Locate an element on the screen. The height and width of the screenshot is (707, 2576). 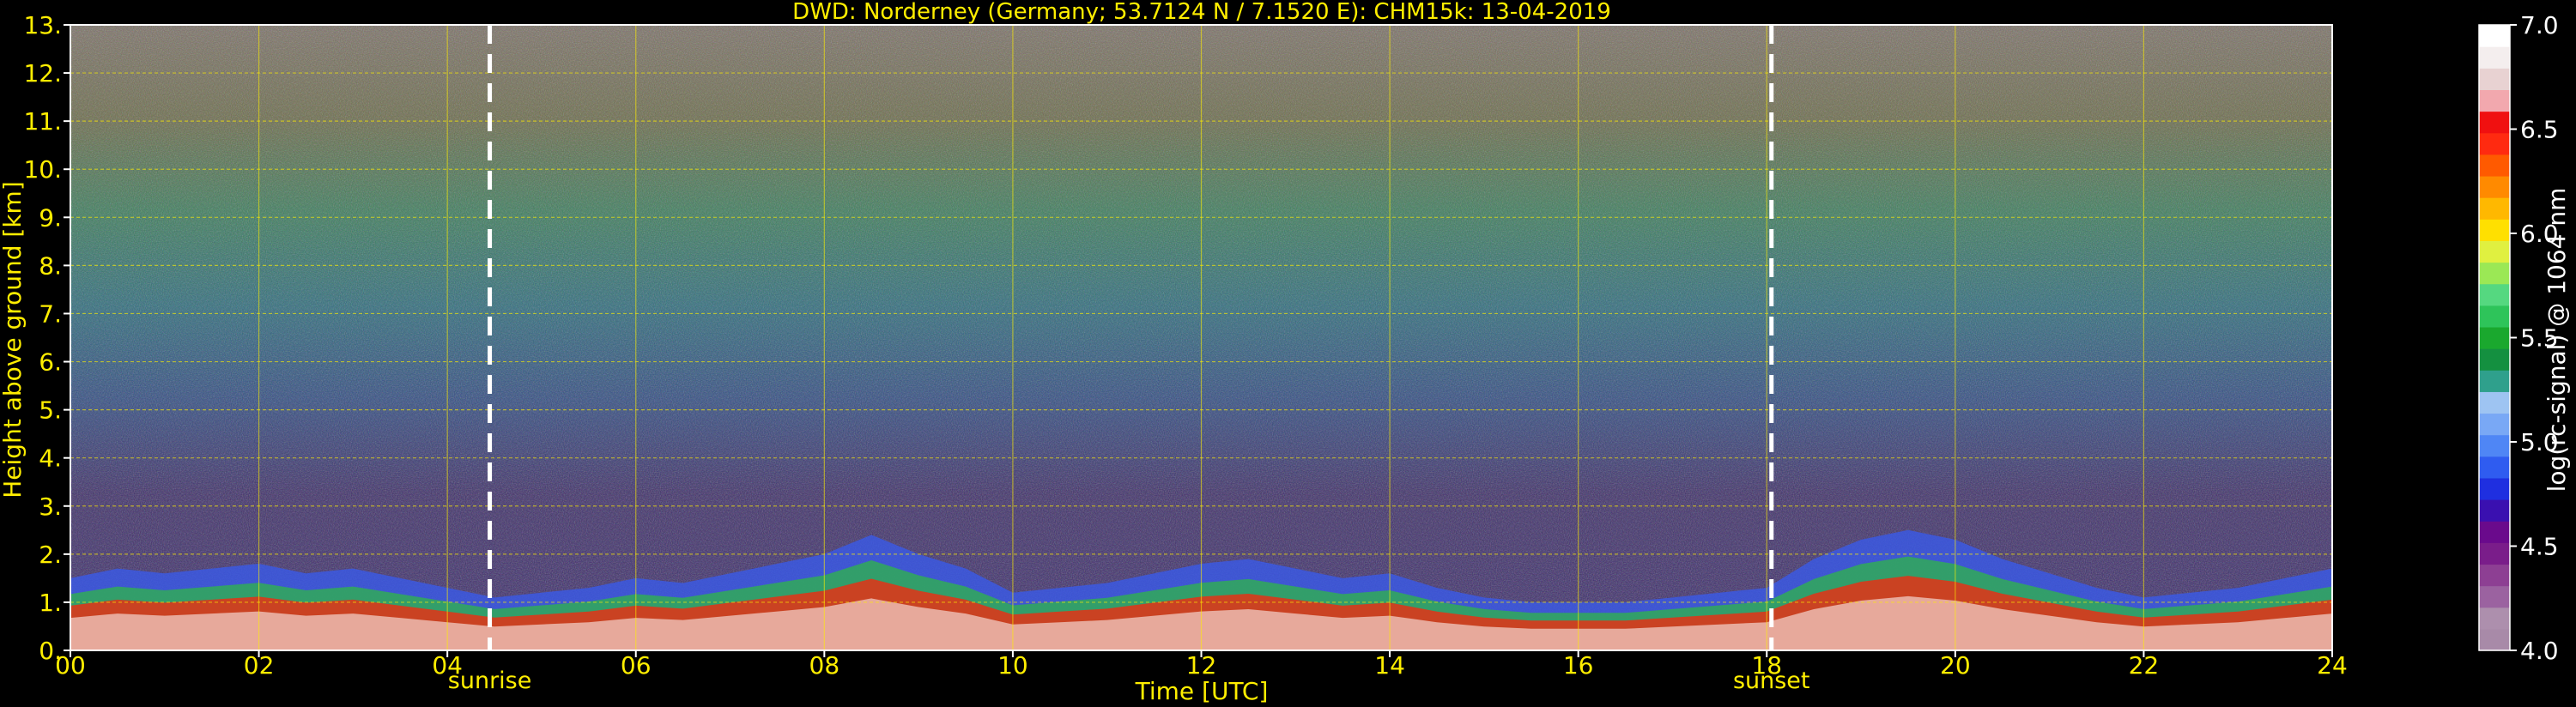
y-tick-label: 10. is located at coordinates (42, 170).